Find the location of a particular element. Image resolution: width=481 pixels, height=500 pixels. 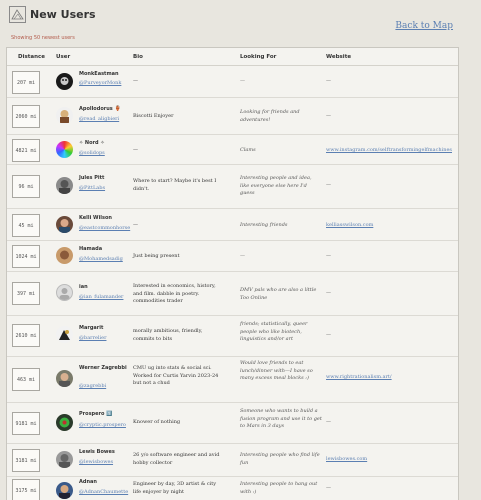

distance-badge: 2060 mi is located at coordinates (26, 116).